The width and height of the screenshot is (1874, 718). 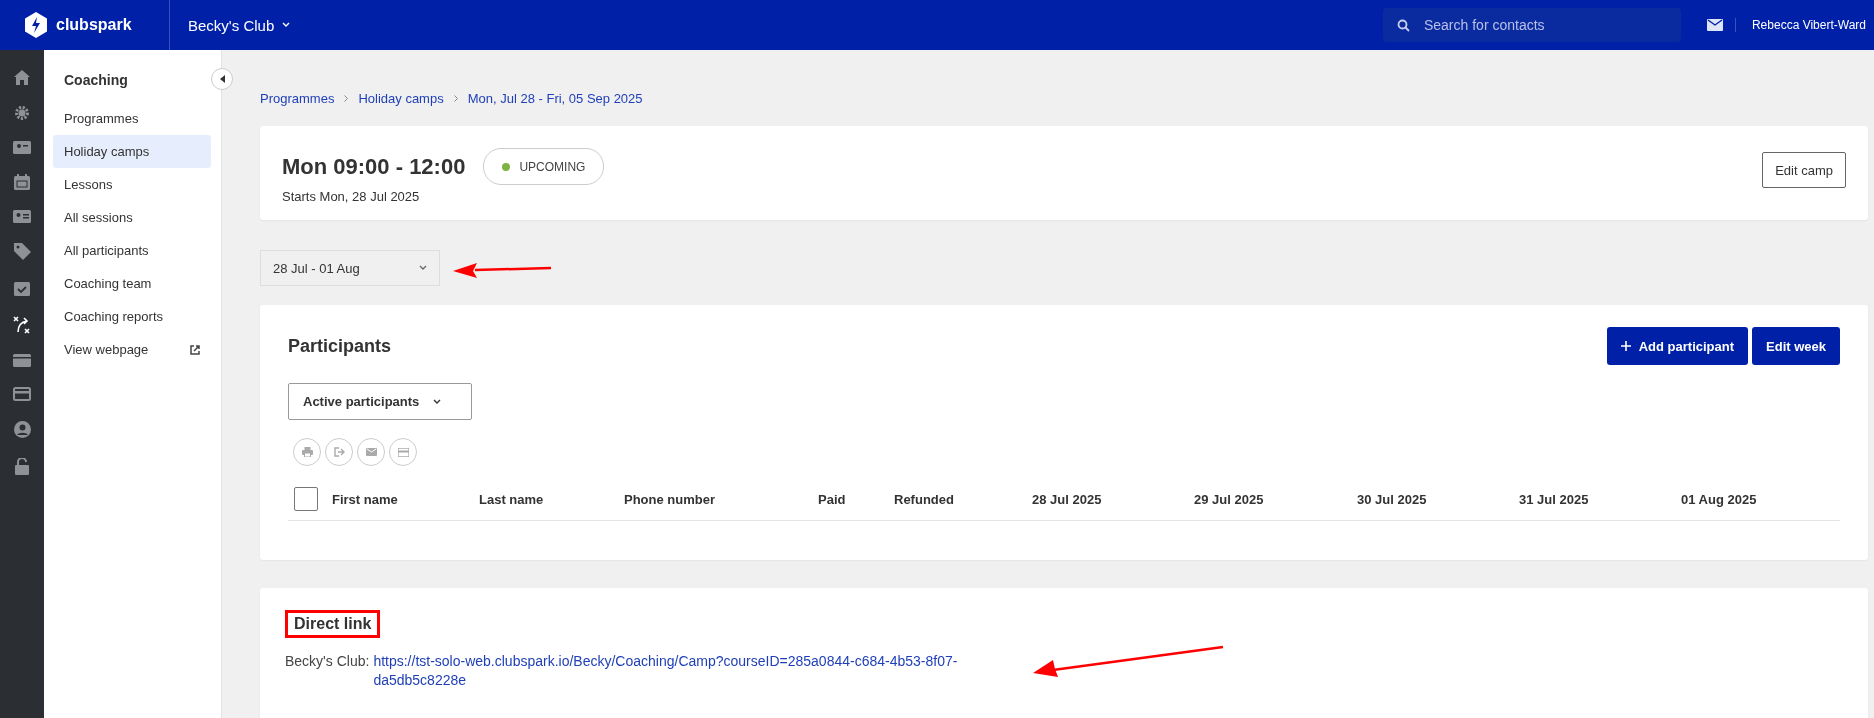 I want to click on add-participant-button: Add participant, so click(x=1677, y=346).